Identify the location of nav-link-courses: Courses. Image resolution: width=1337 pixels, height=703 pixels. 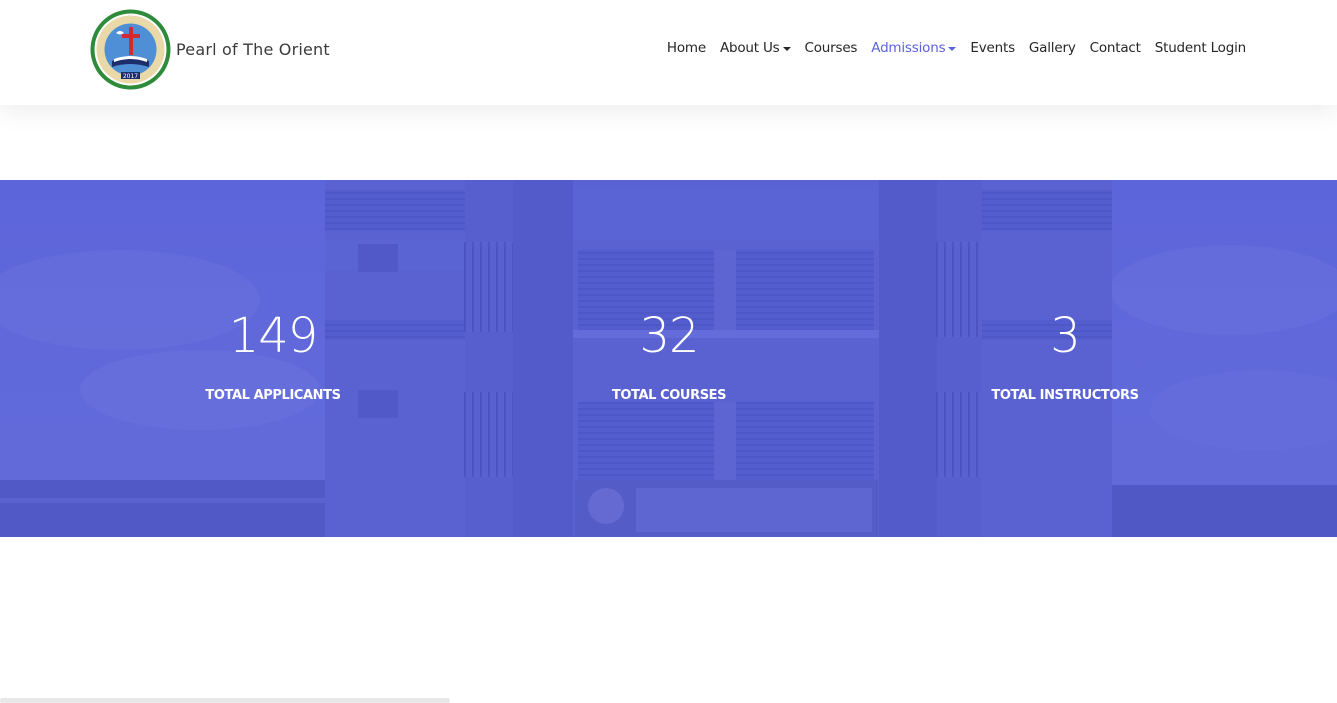
(831, 48).